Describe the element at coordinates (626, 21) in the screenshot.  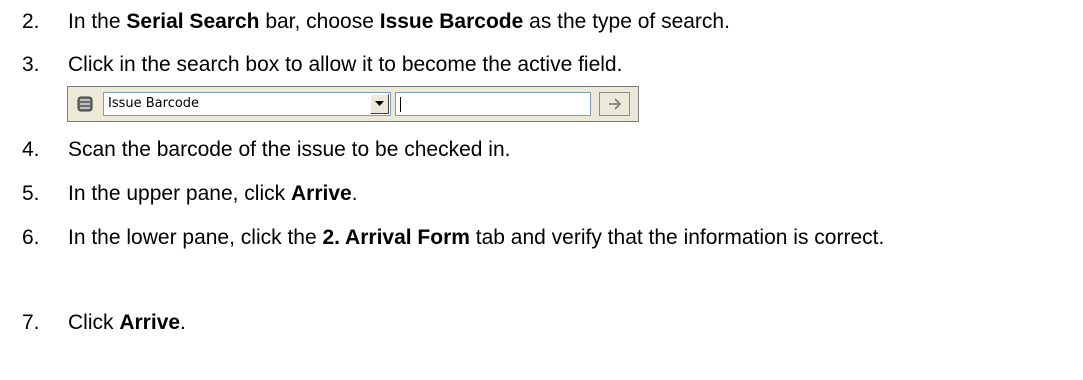
I see `step-text-part: as the type of search.` at that location.